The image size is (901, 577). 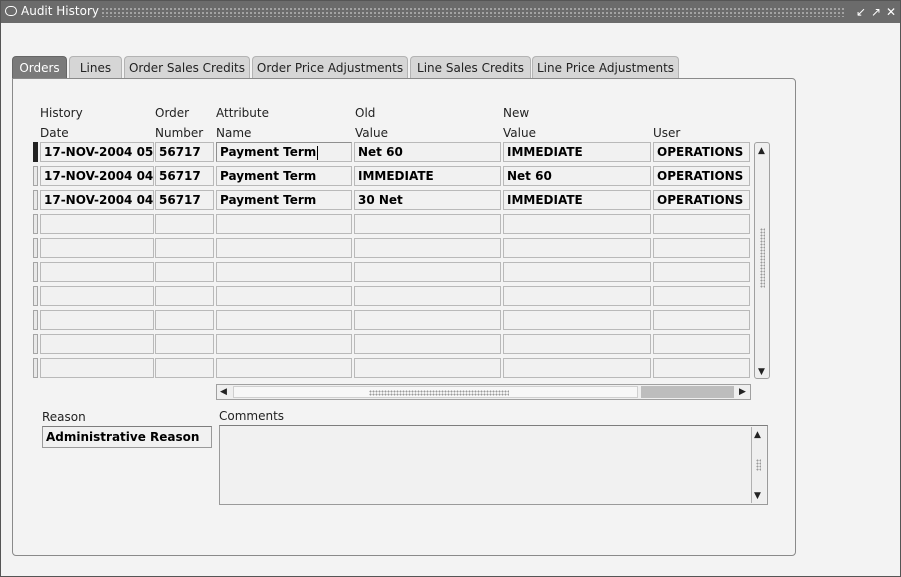 I want to click on cell-old-value: Net 60, so click(x=427, y=152).